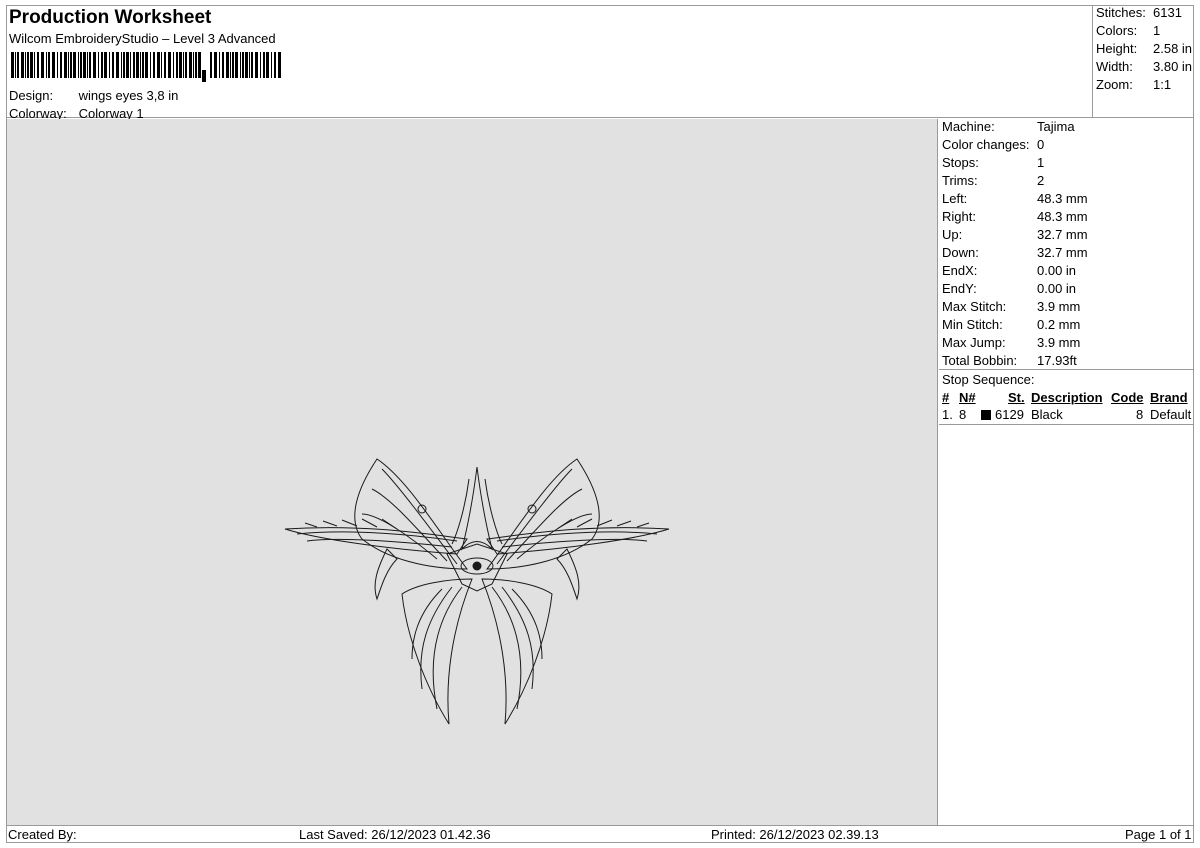 The width and height of the screenshot is (1200, 848). Describe the element at coordinates (1011, 342) in the screenshot. I see `machine-info-row: Max Jump: 3.9 mm` at that location.